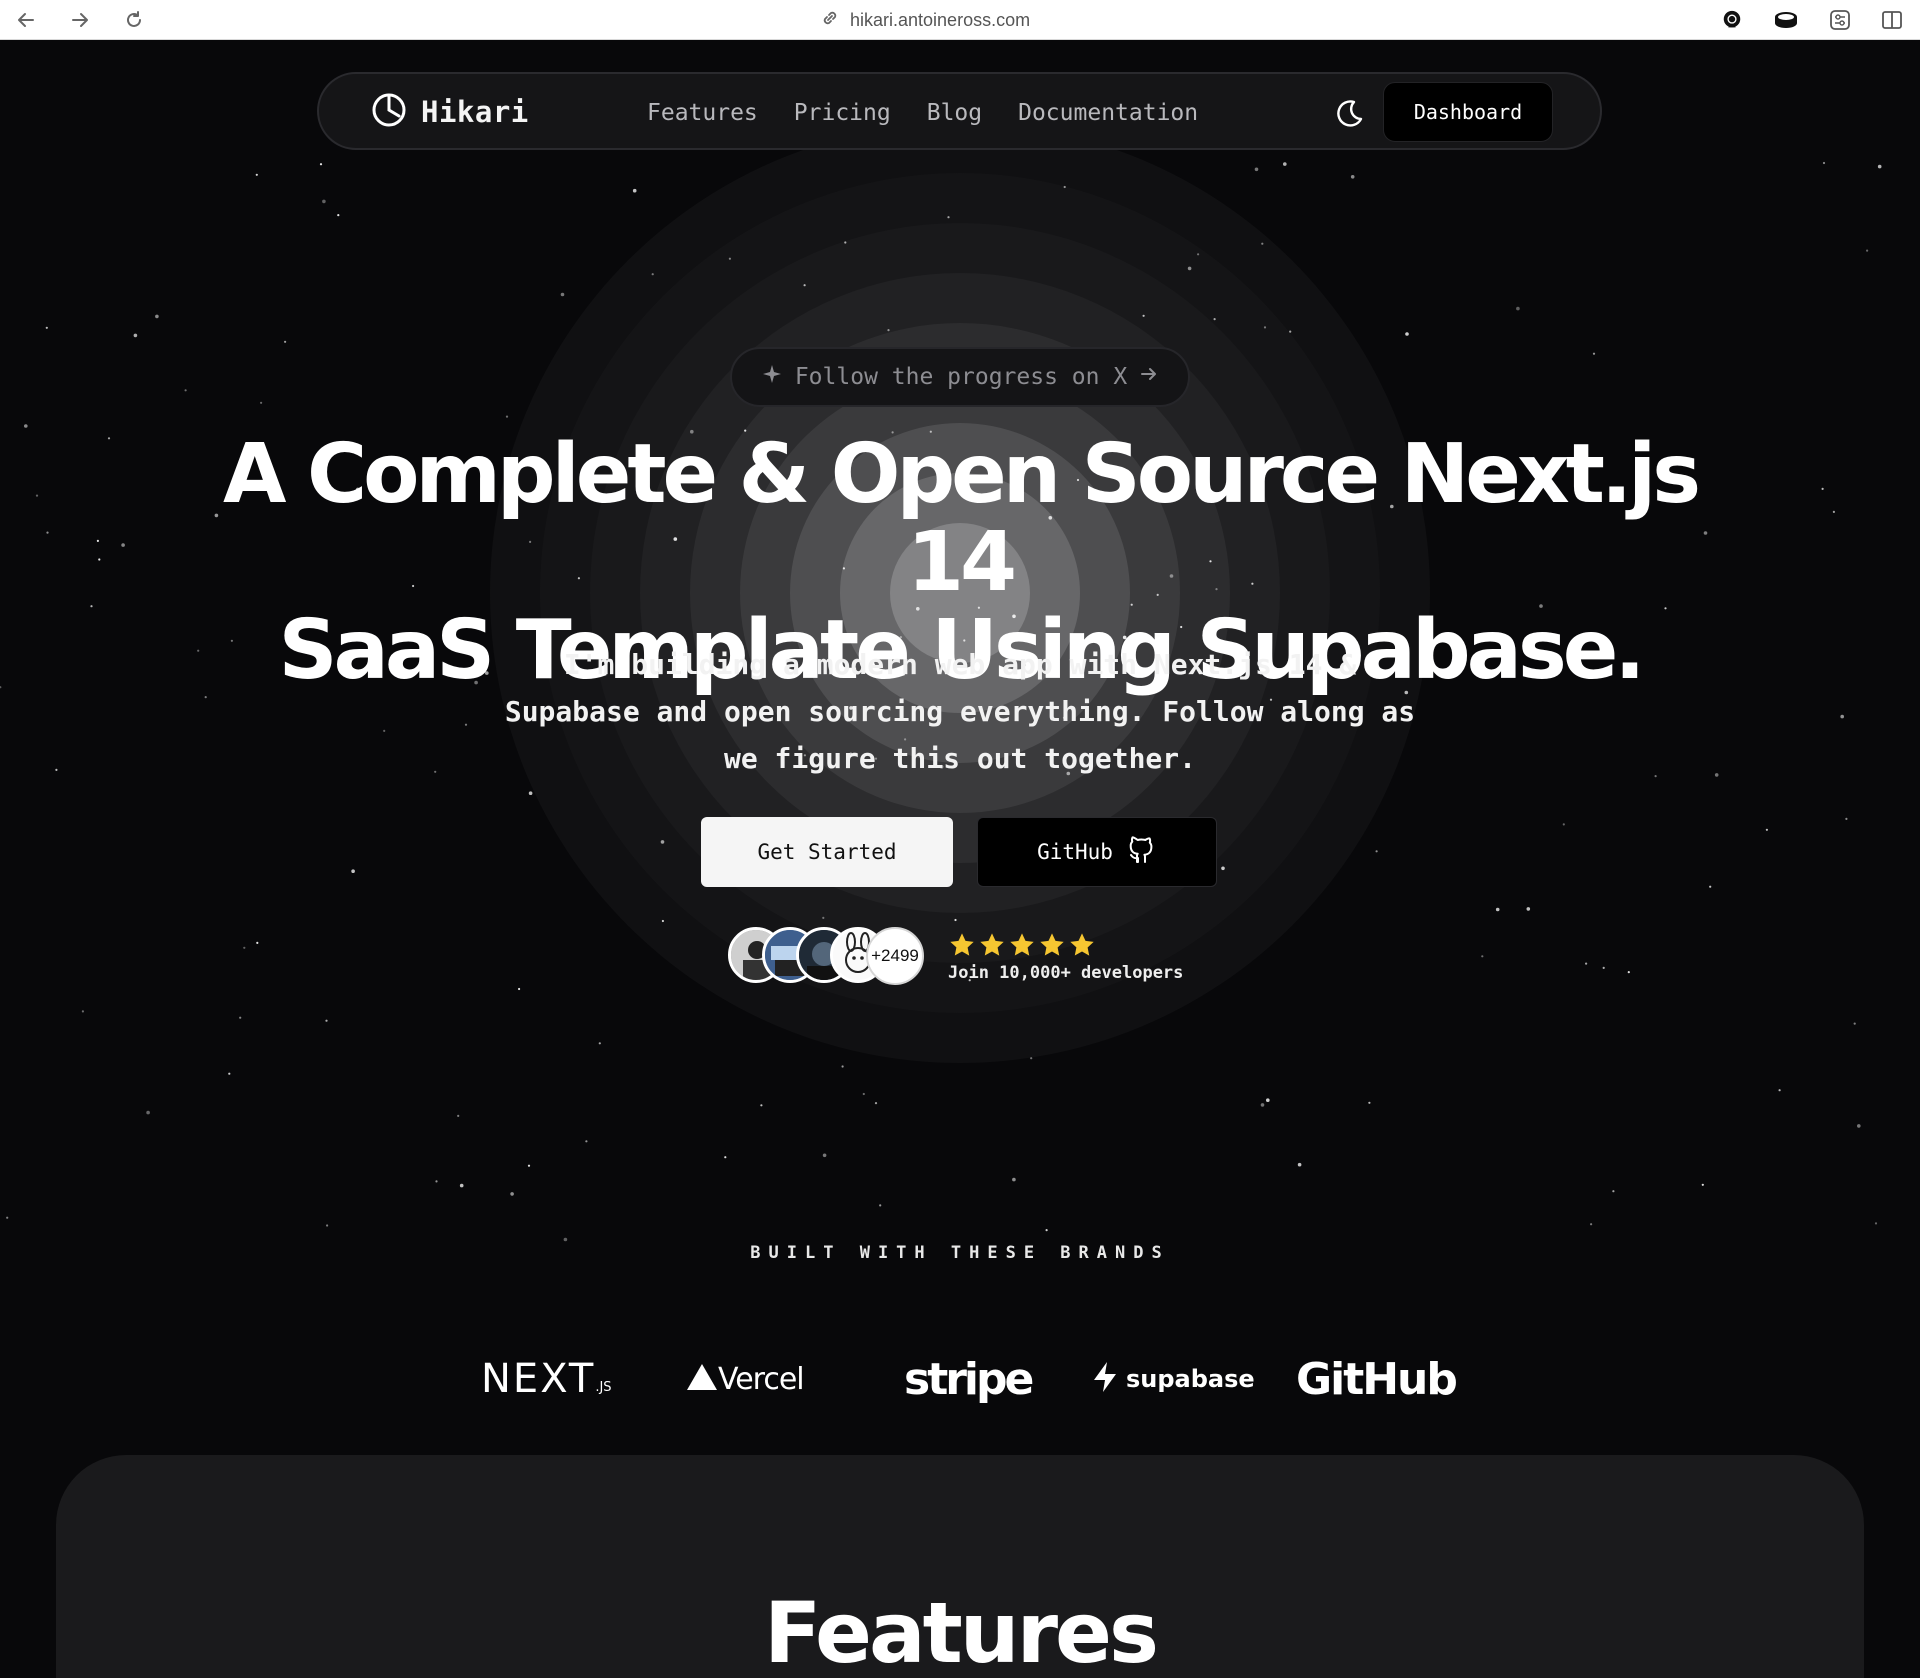 The image size is (1920, 1678). I want to click on github-logo: GitHub, so click(1377, 1379).